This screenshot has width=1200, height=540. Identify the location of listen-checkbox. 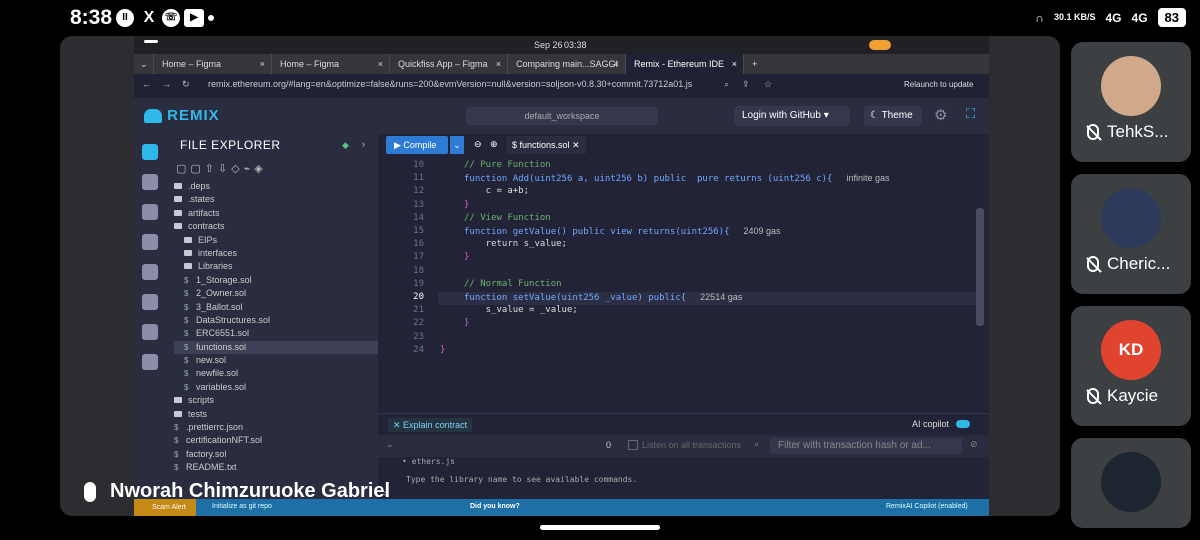
(633, 445).